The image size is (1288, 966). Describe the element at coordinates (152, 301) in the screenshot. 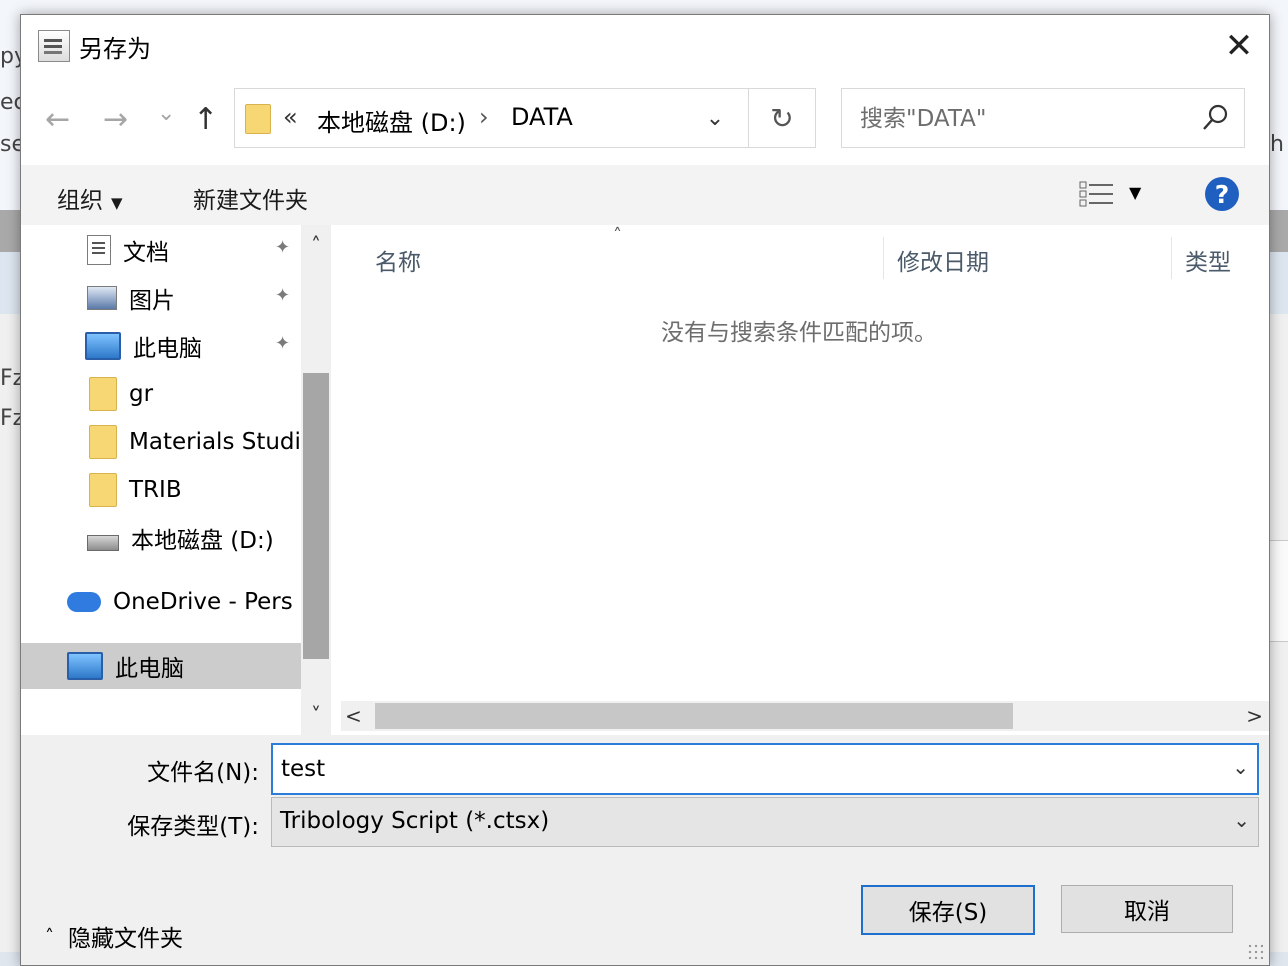

I see `sidebar-item-label: 图片` at that location.